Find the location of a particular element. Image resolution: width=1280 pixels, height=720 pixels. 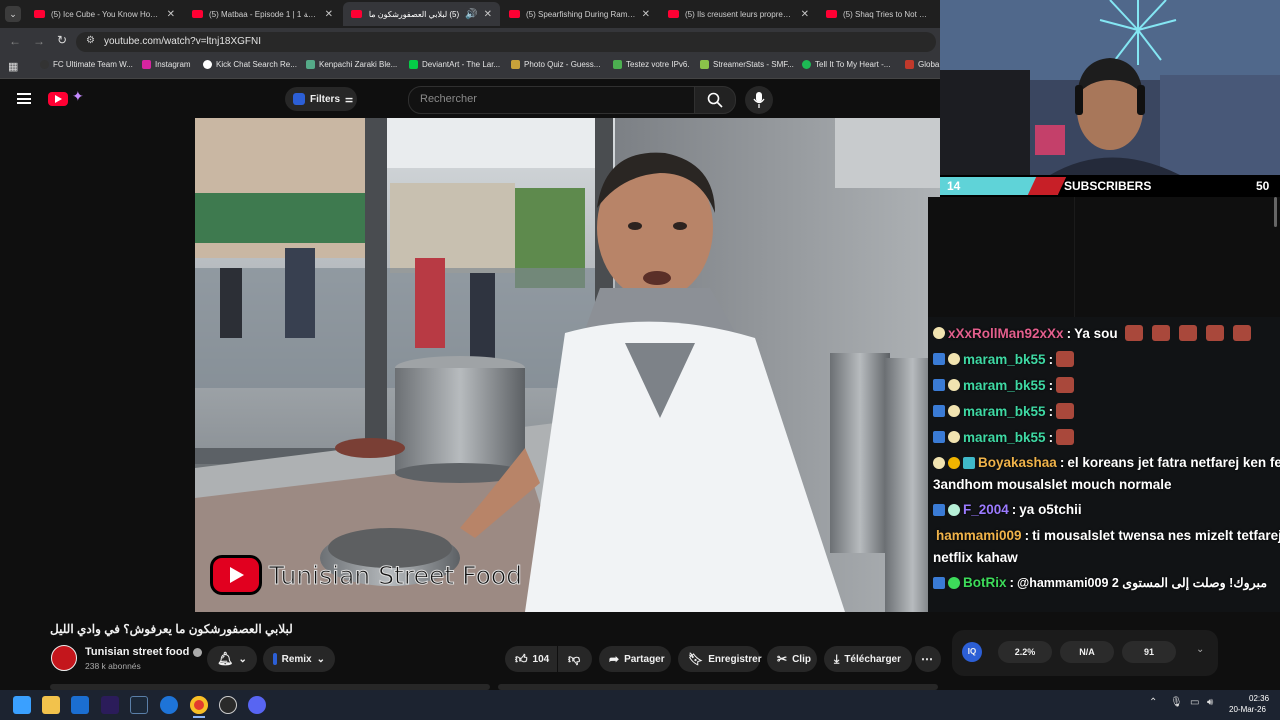

search-button is located at coordinates (715, 100).